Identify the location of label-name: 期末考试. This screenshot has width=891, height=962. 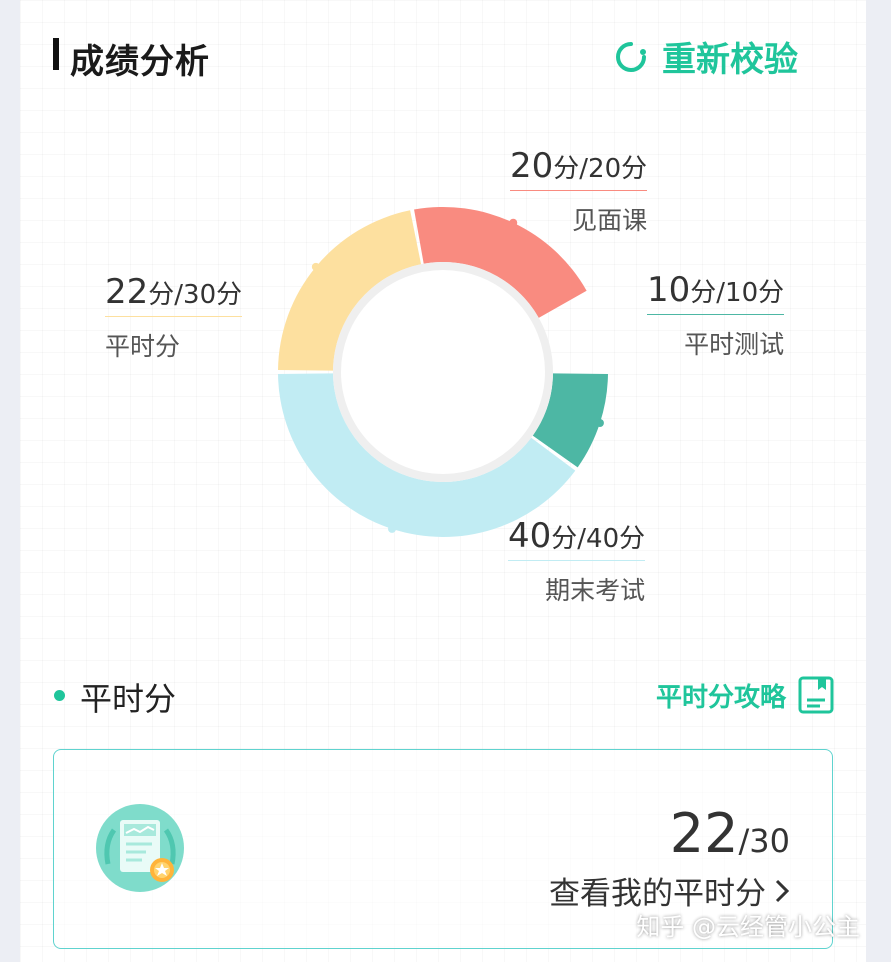
(595, 590).